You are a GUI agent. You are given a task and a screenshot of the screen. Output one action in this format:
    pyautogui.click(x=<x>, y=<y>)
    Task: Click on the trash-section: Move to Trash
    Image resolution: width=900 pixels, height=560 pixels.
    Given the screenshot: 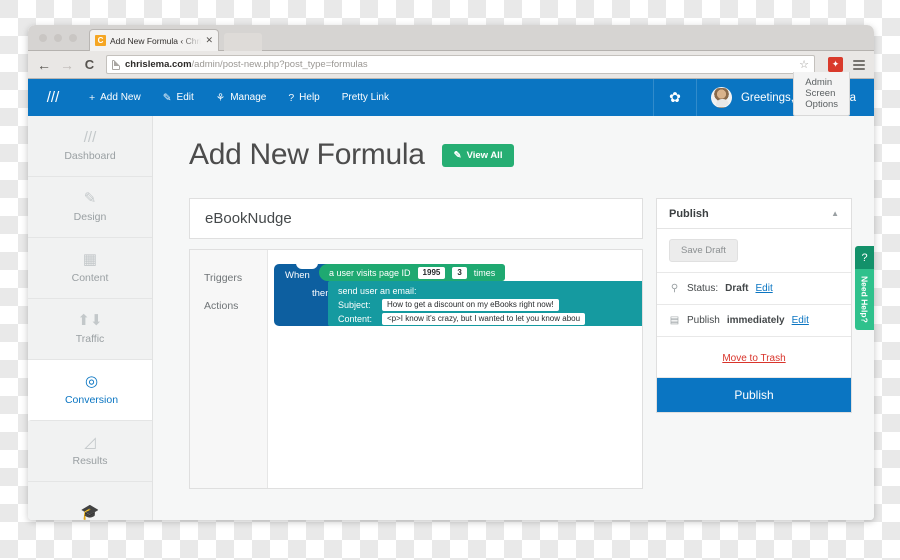 What is the action you would take?
    pyautogui.click(x=754, y=357)
    